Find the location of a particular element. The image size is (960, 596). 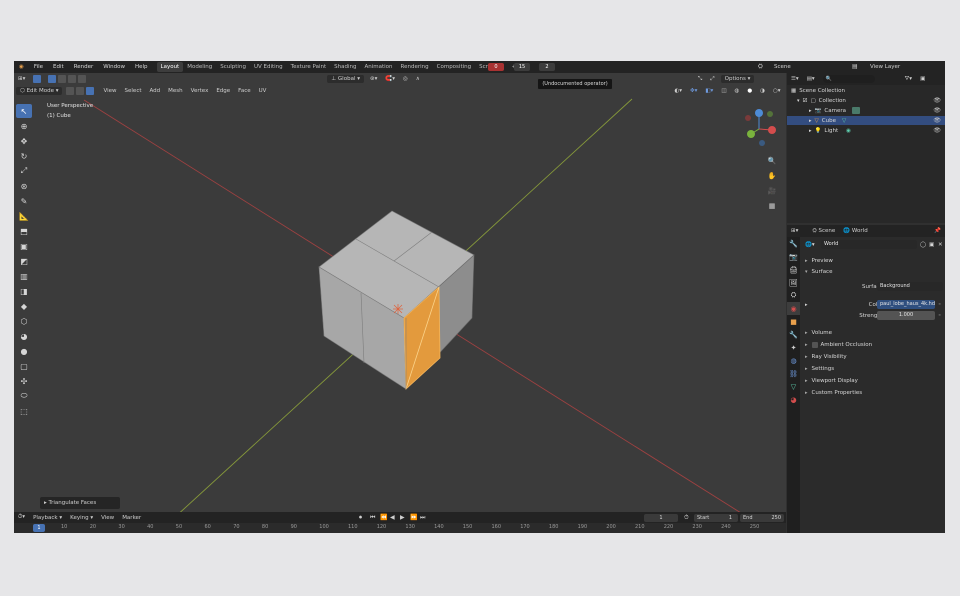

menu-uv: UV is located at coordinates (263, 91).